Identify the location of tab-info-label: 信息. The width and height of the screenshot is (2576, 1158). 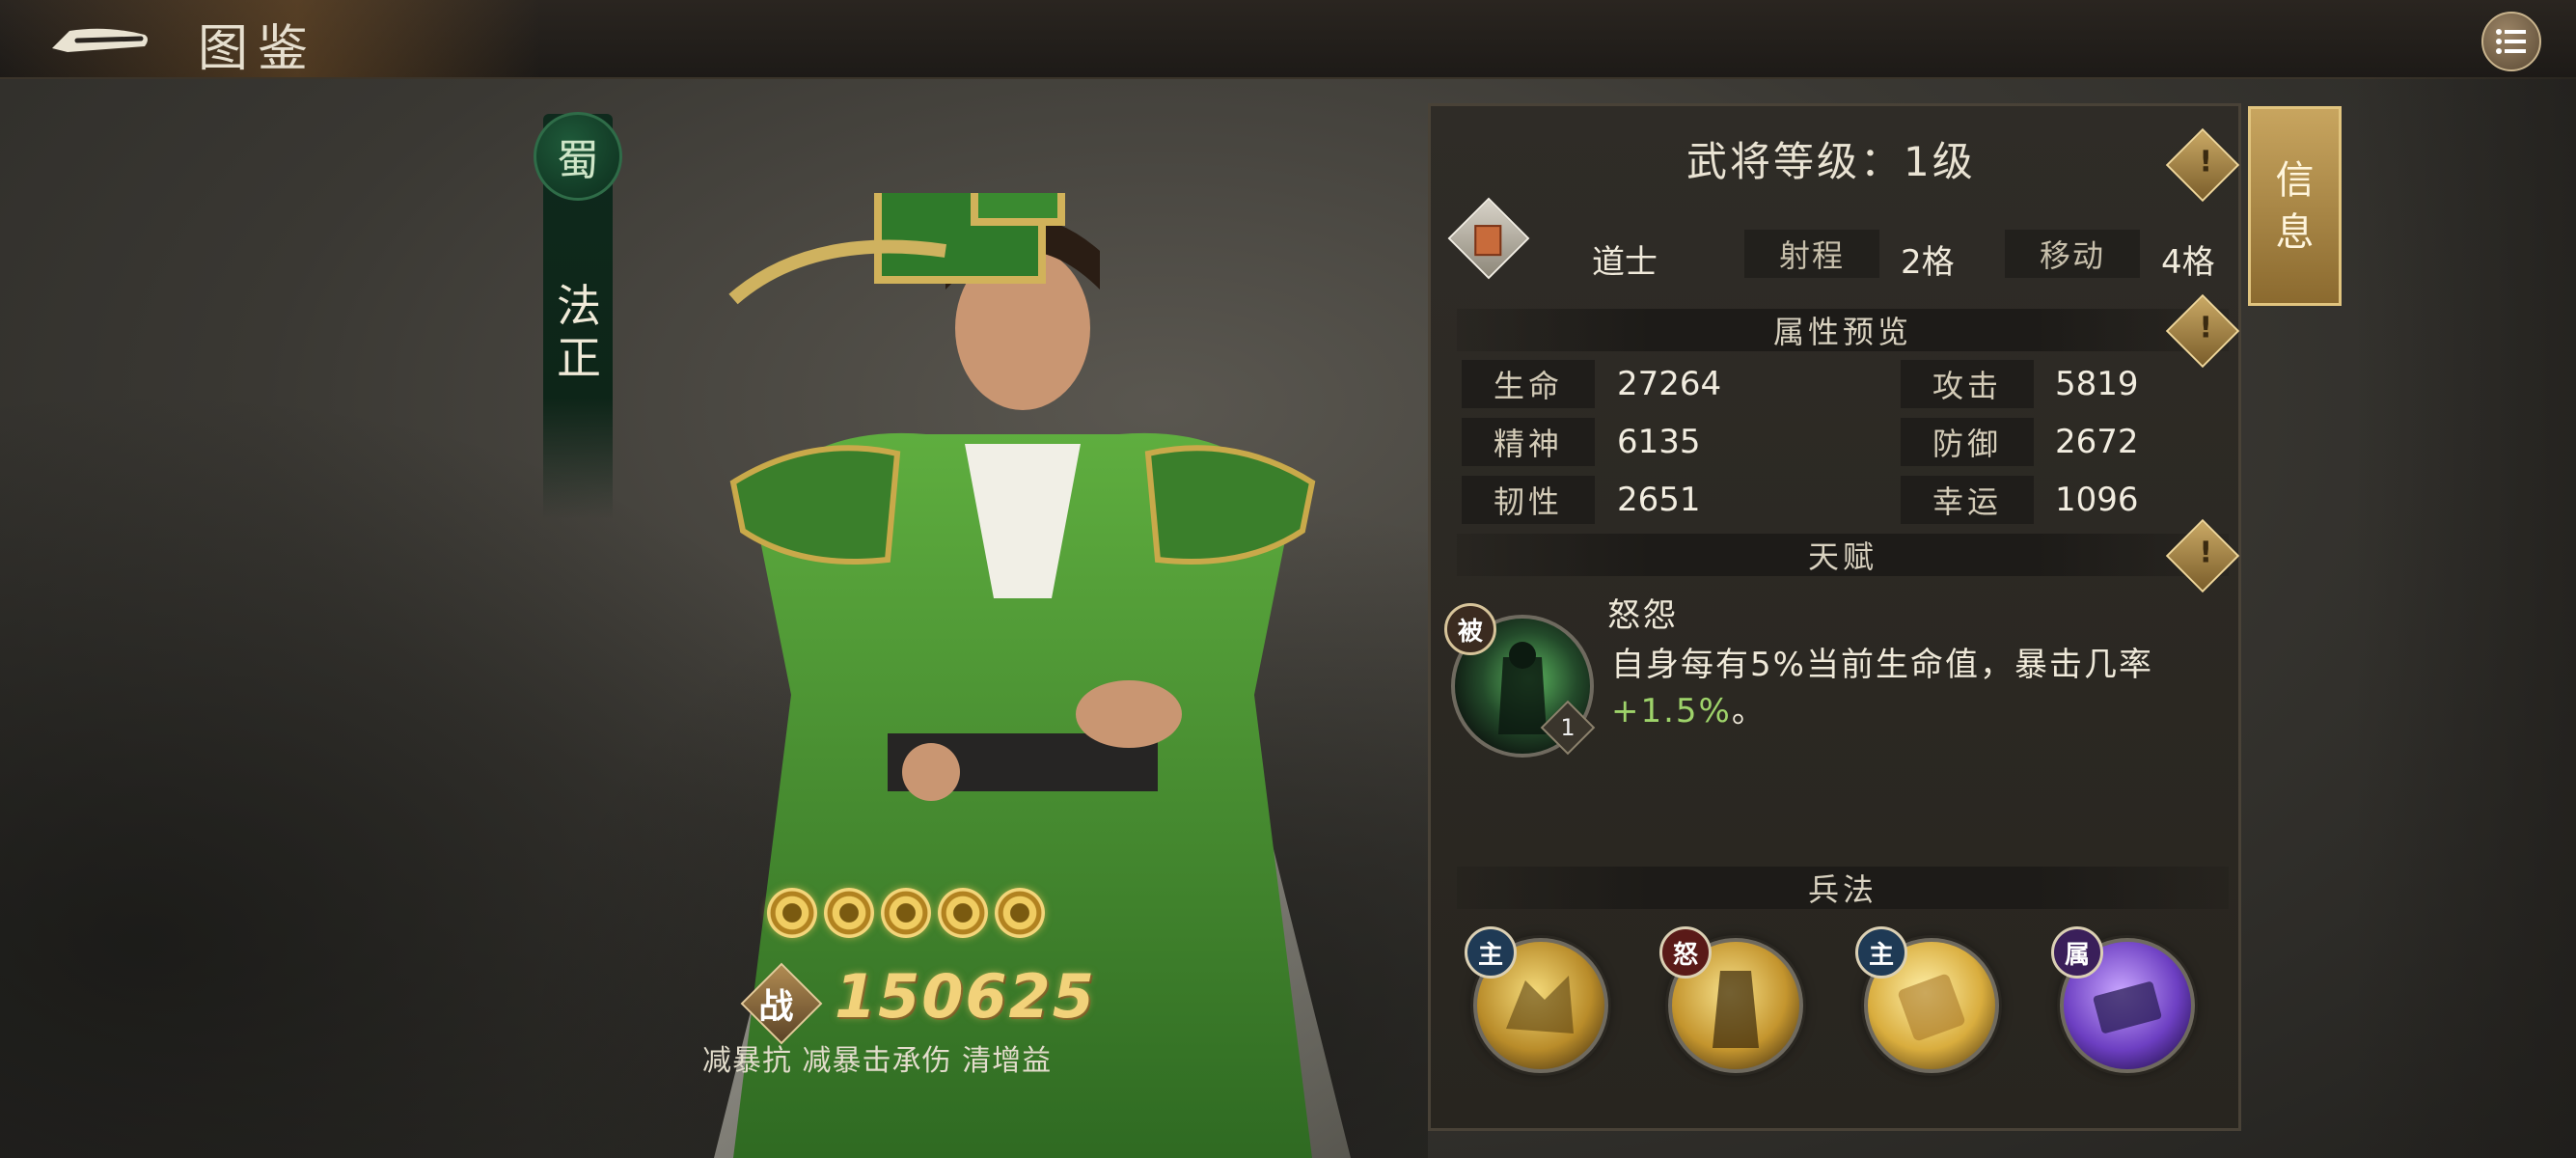
(2295, 206).